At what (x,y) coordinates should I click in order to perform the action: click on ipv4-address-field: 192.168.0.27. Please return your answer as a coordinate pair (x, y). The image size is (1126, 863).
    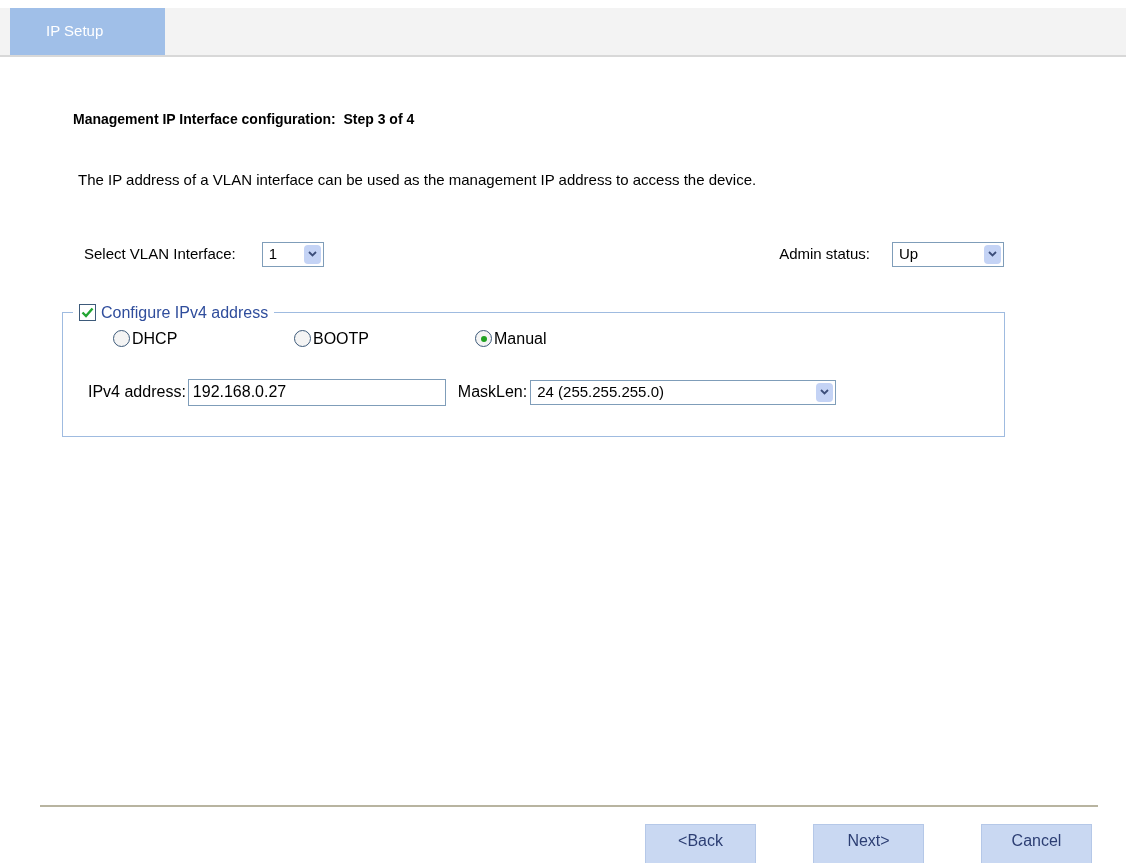
    Looking at the image, I should click on (316, 392).